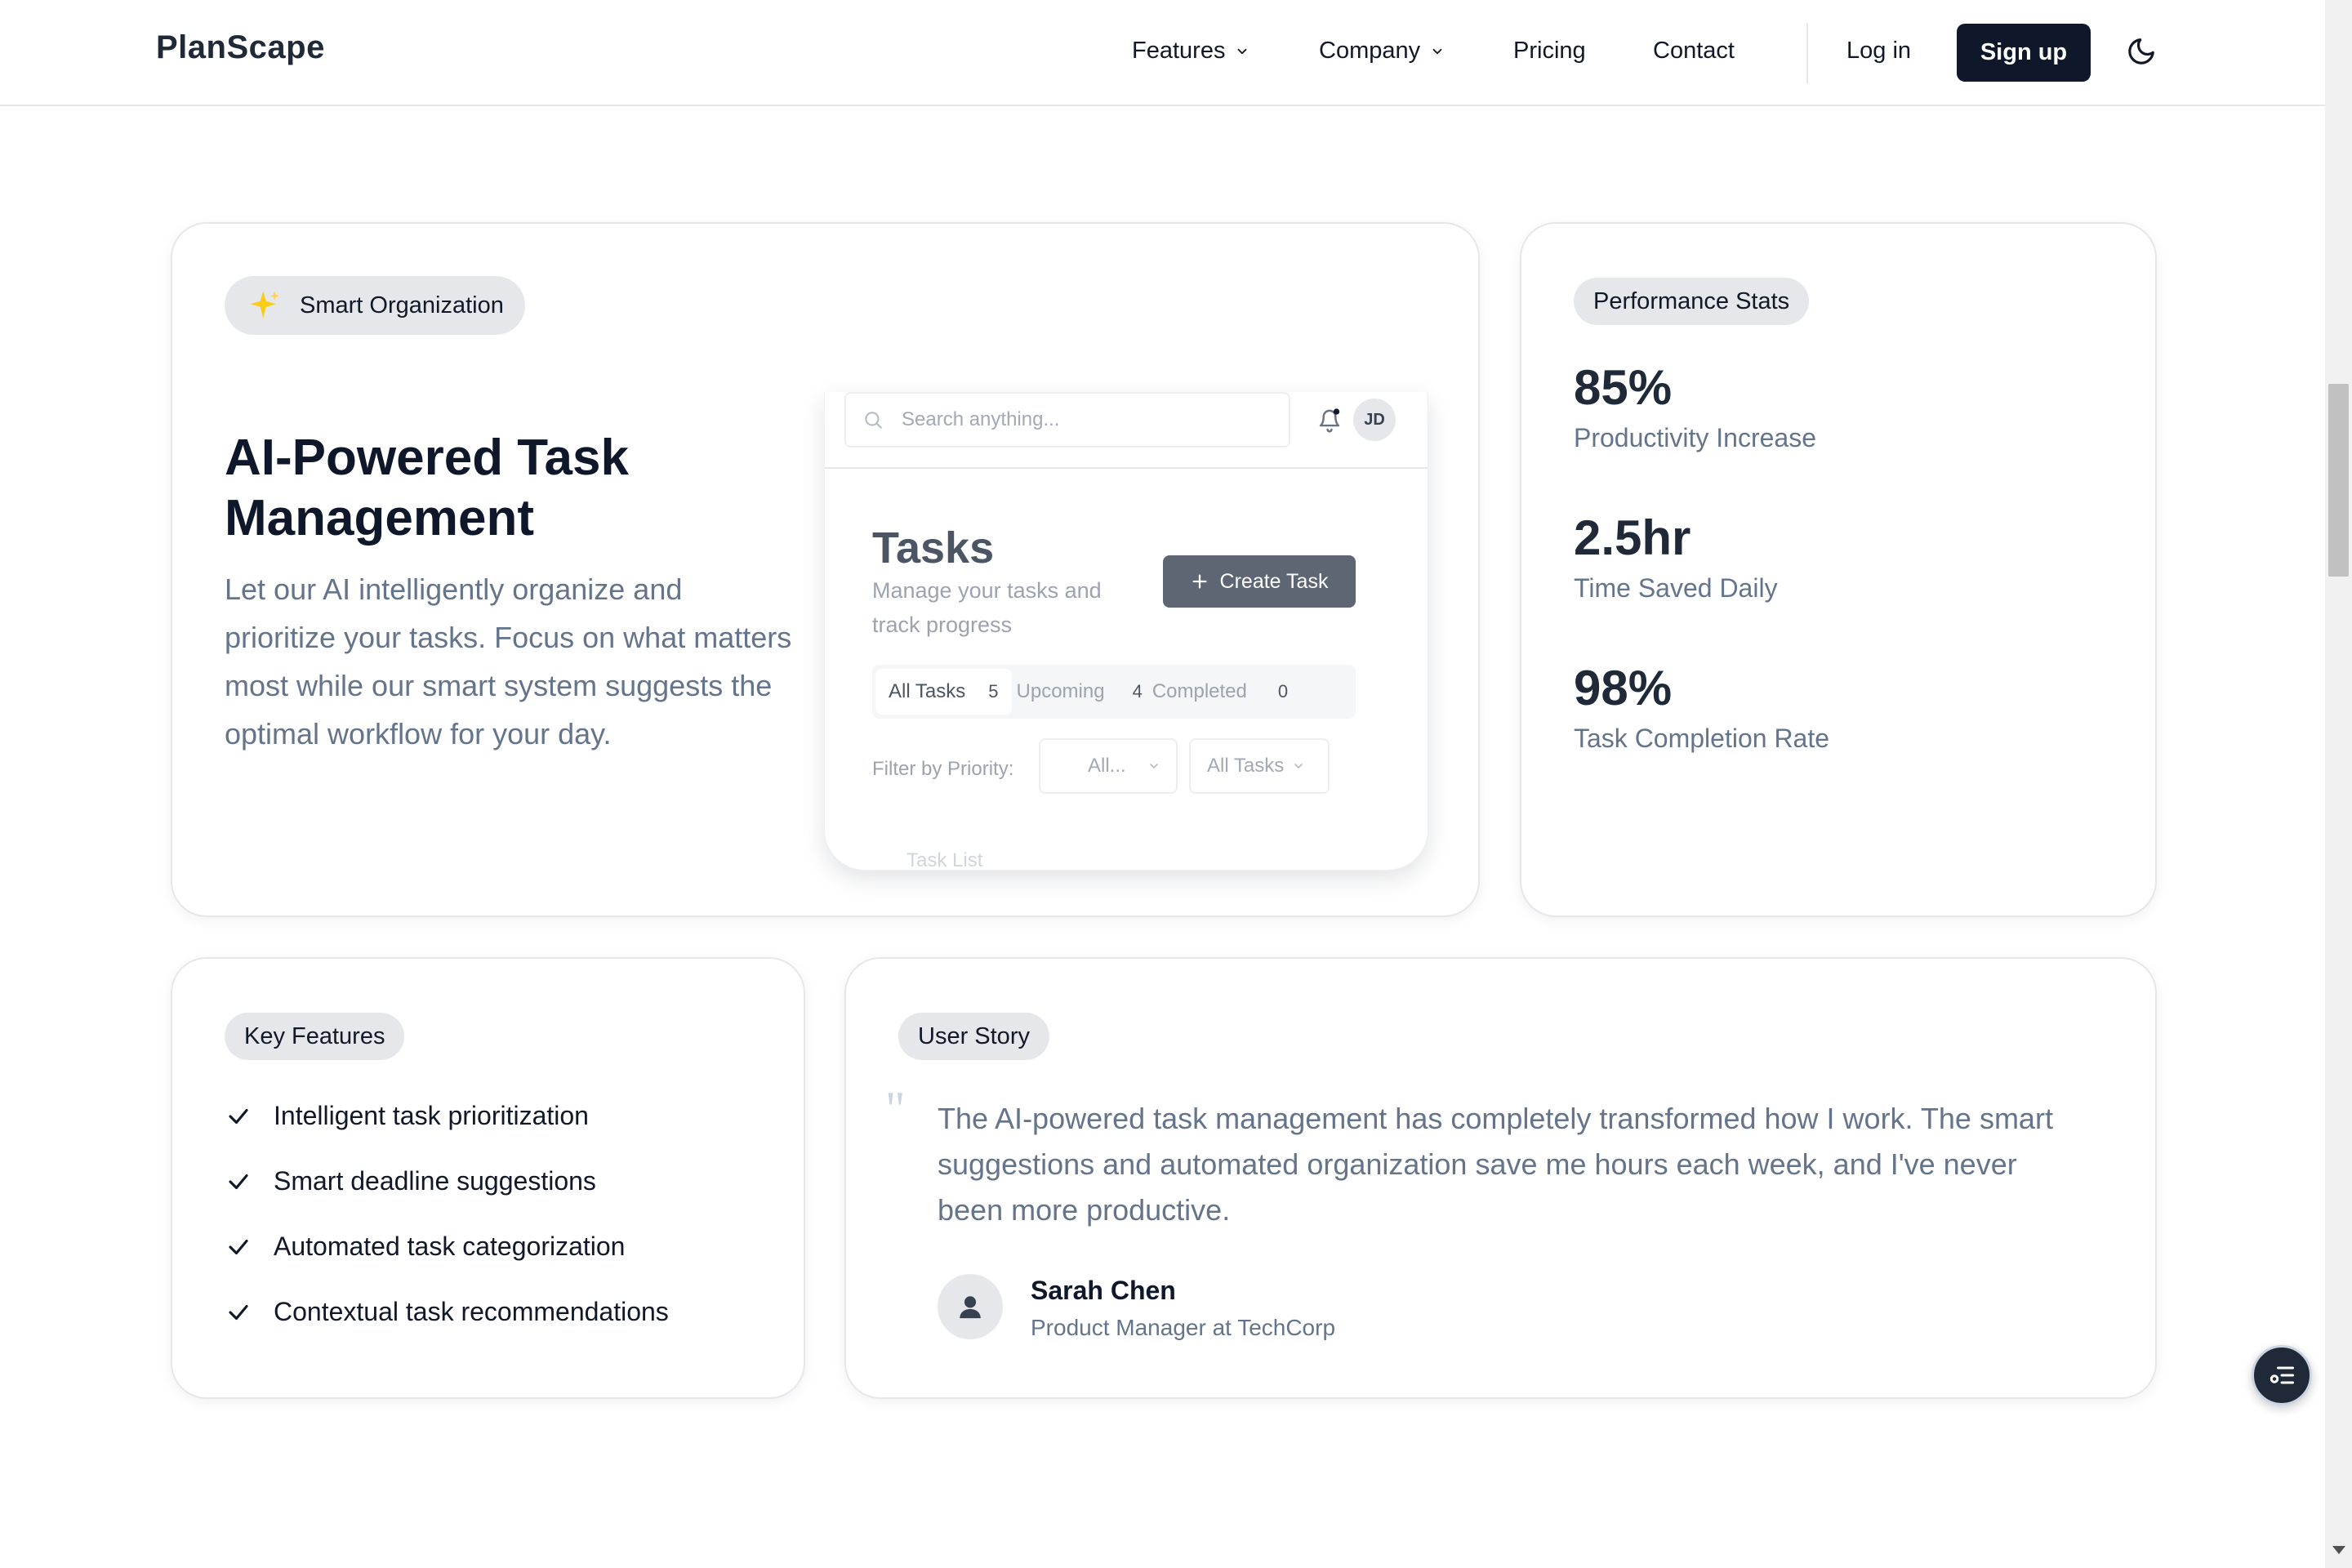 This screenshot has height=1568, width=2352. What do you see at coordinates (2338, 1550) in the screenshot?
I see `scroll-down-arrow` at bounding box center [2338, 1550].